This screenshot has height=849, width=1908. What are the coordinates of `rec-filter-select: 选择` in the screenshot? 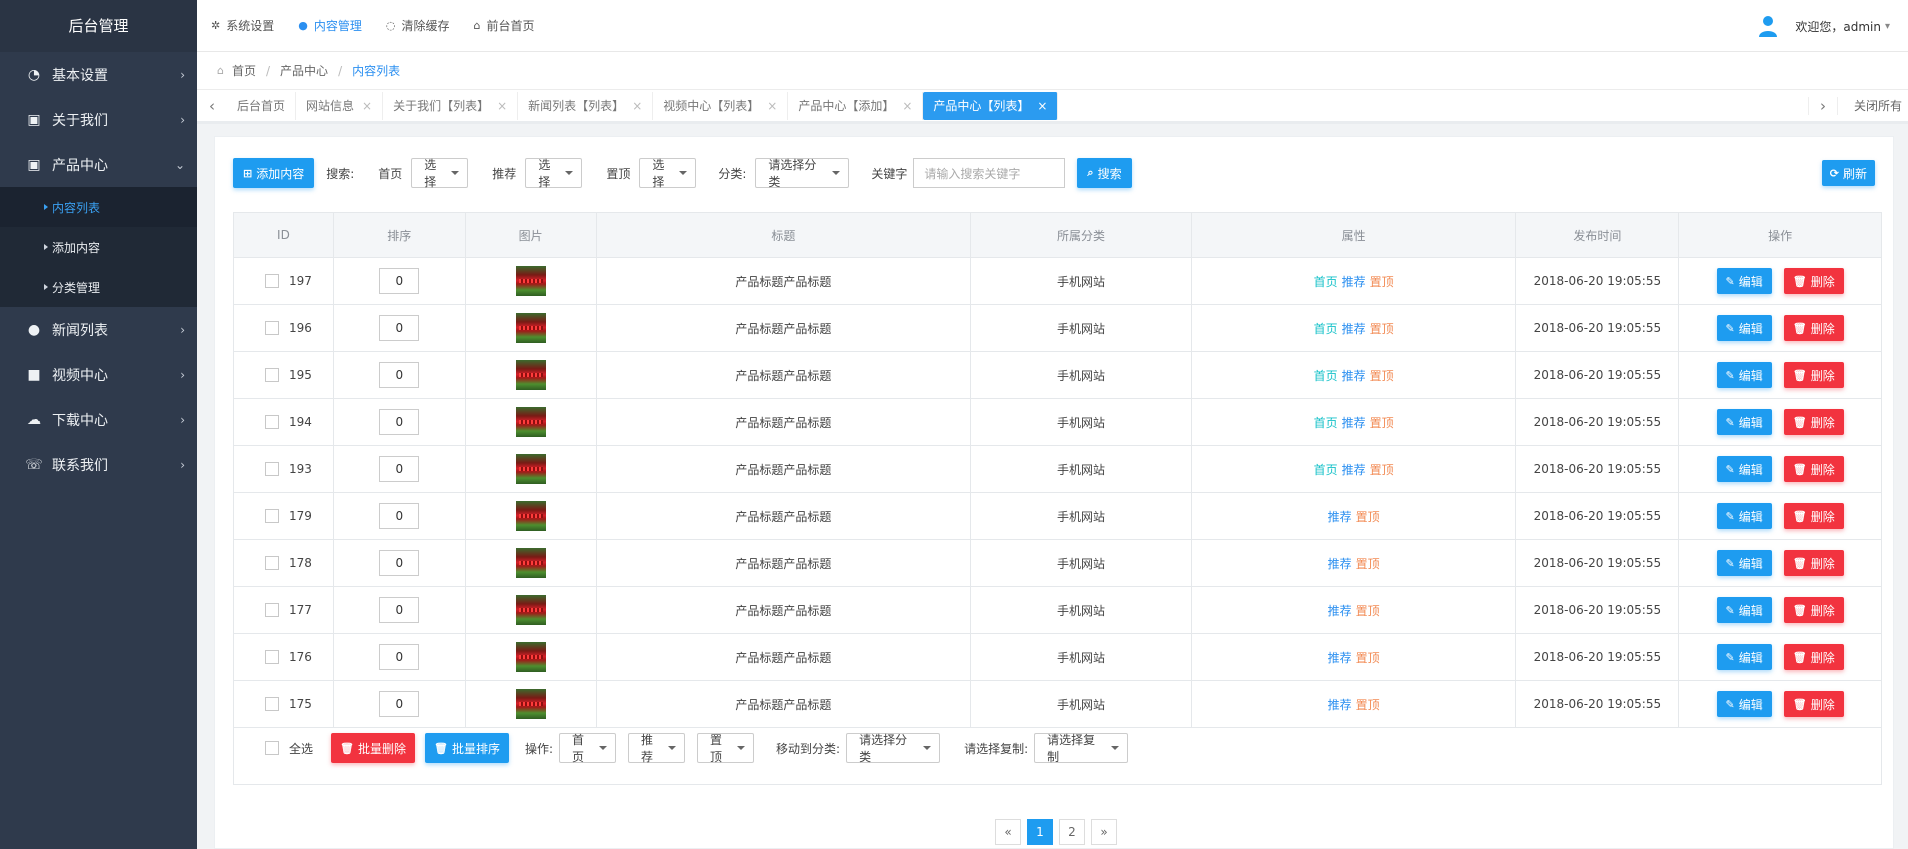 It's located at (554, 173).